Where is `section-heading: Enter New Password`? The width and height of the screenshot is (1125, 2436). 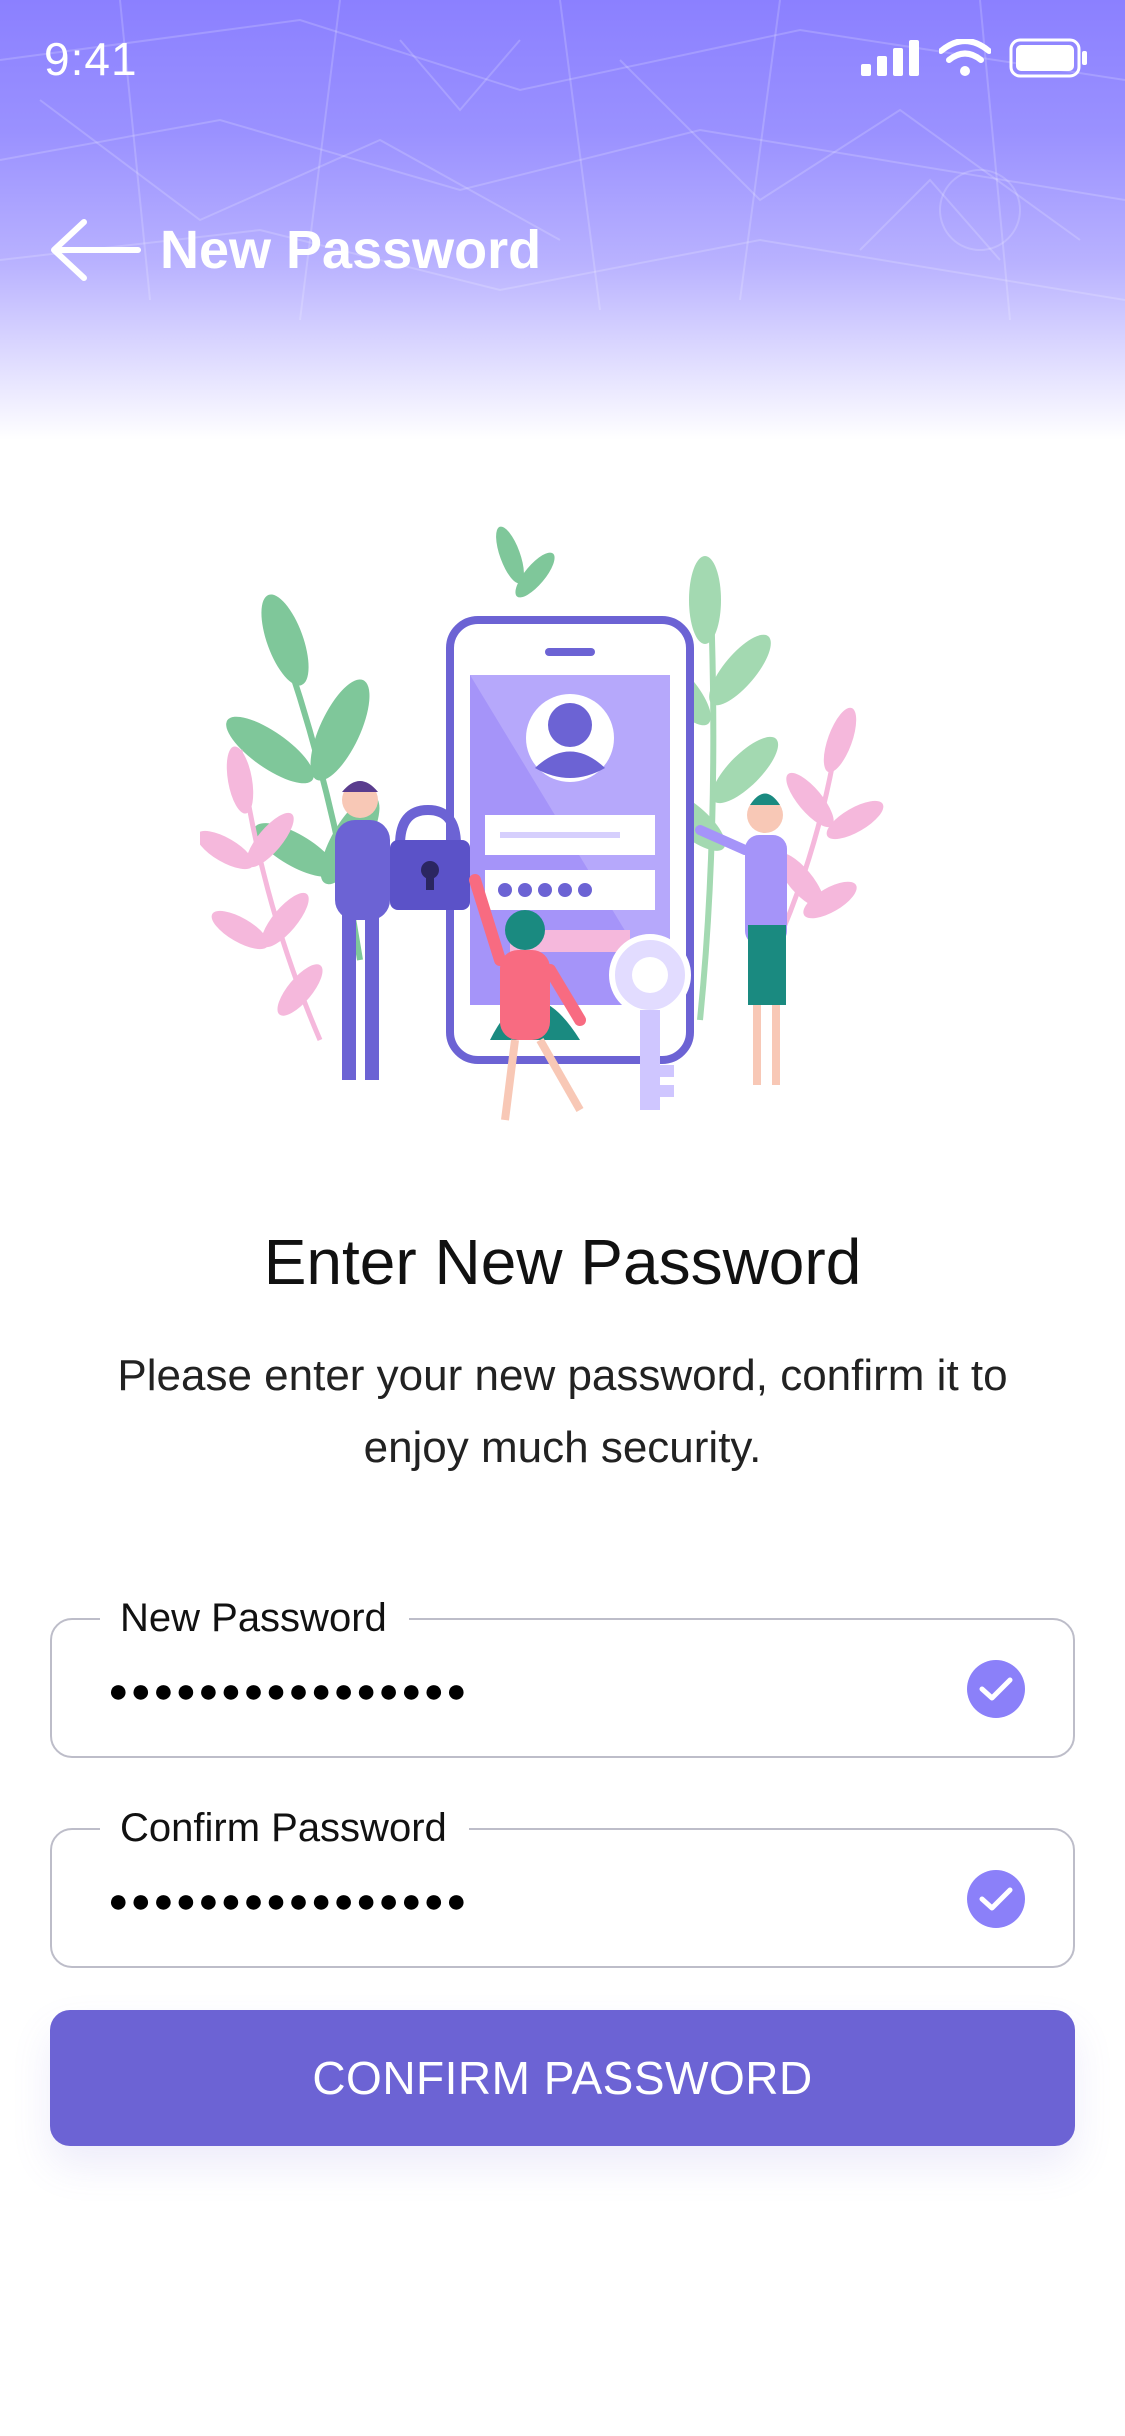
section-heading: Enter New Password is located at coordinates (562, 1262).